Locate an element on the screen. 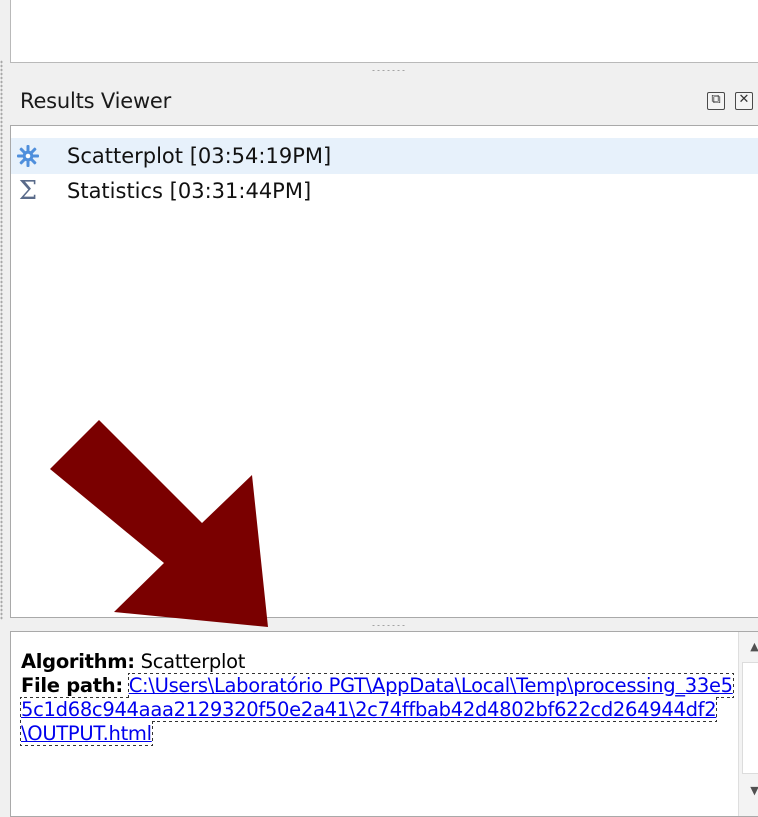 The height and width of the screenshot is (817, 758). file-path-label: File path: is located at coordinates (72, 685).